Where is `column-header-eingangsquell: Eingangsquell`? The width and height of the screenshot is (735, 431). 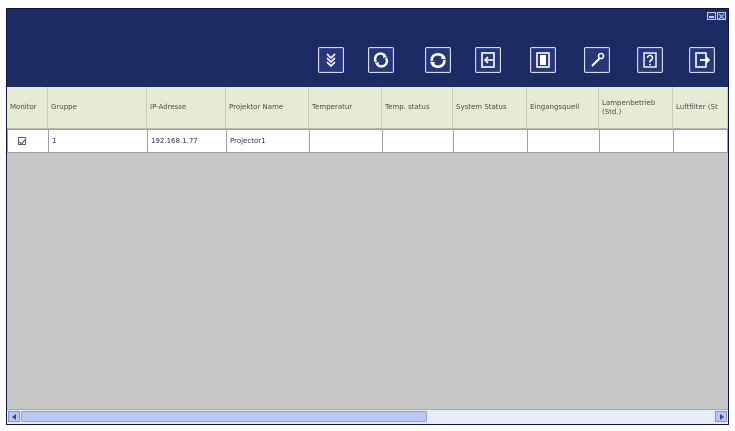 column-header-eingangsquell: Eingangsquell is located at coordinates (563, 107).